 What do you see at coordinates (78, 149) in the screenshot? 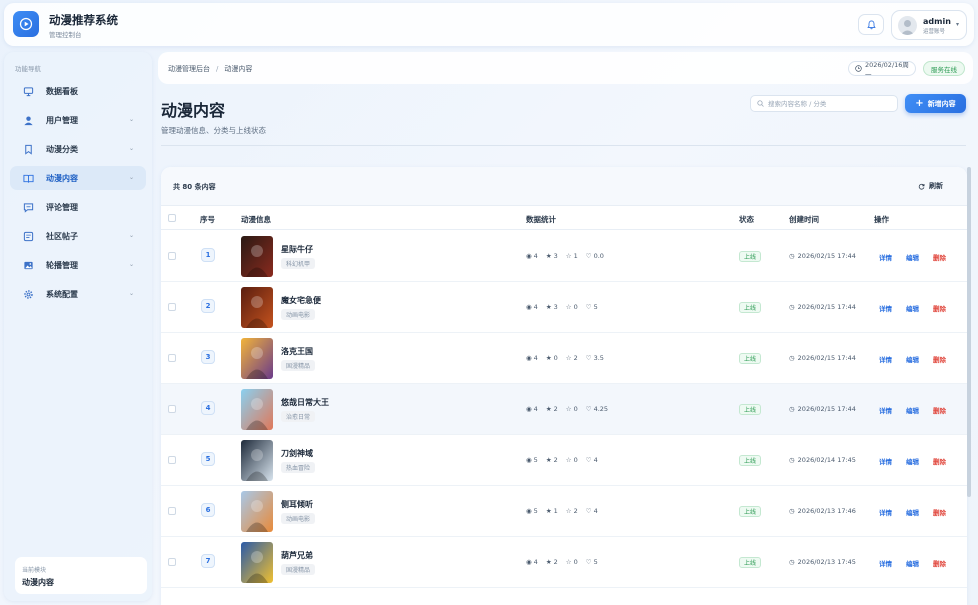
I see `sidebar-item-categories: 动漫分类 ⌄` at bounding box center [78, 149].